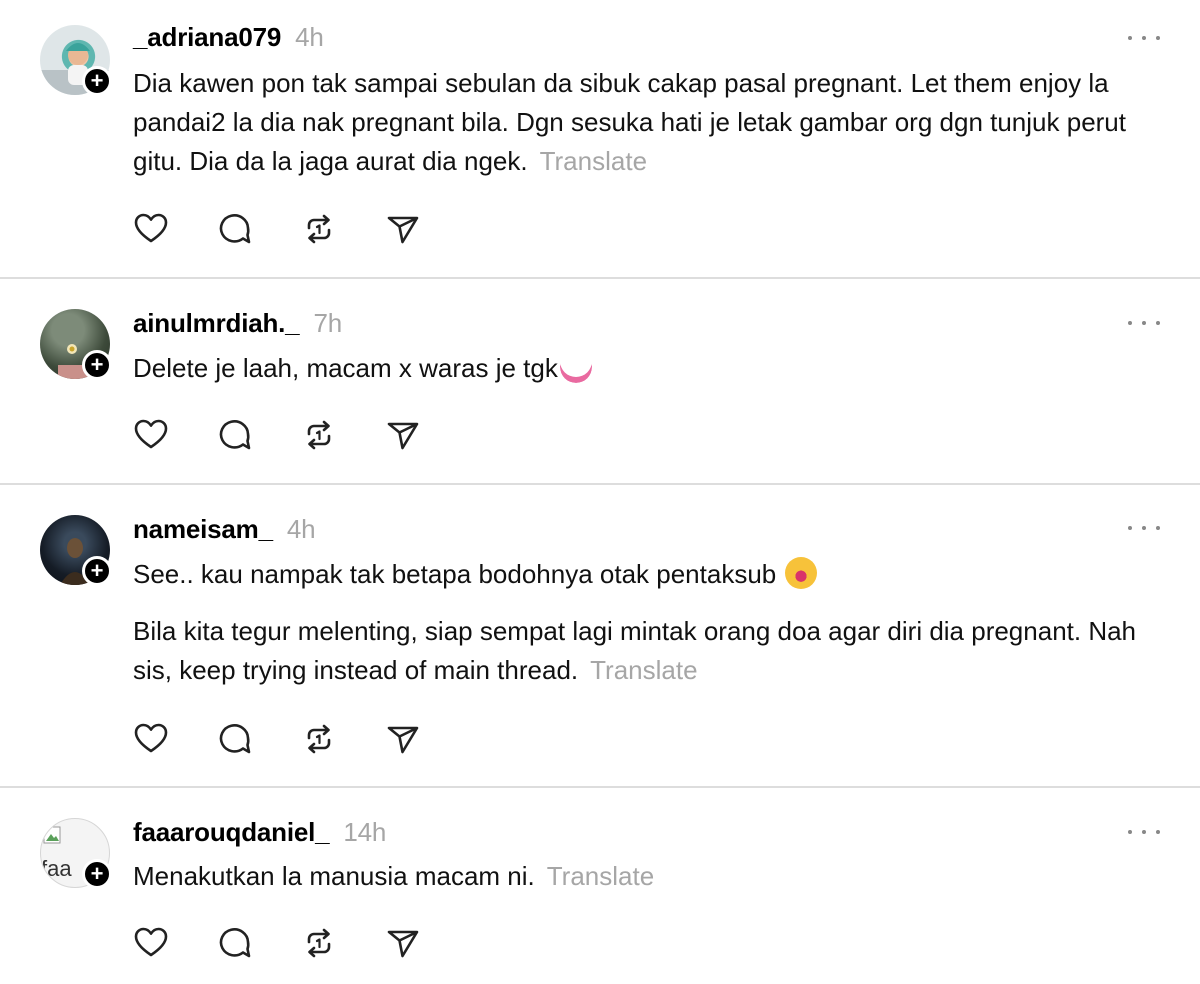  I want to click on post-header: _adriana079 4h, so click(228, 37).